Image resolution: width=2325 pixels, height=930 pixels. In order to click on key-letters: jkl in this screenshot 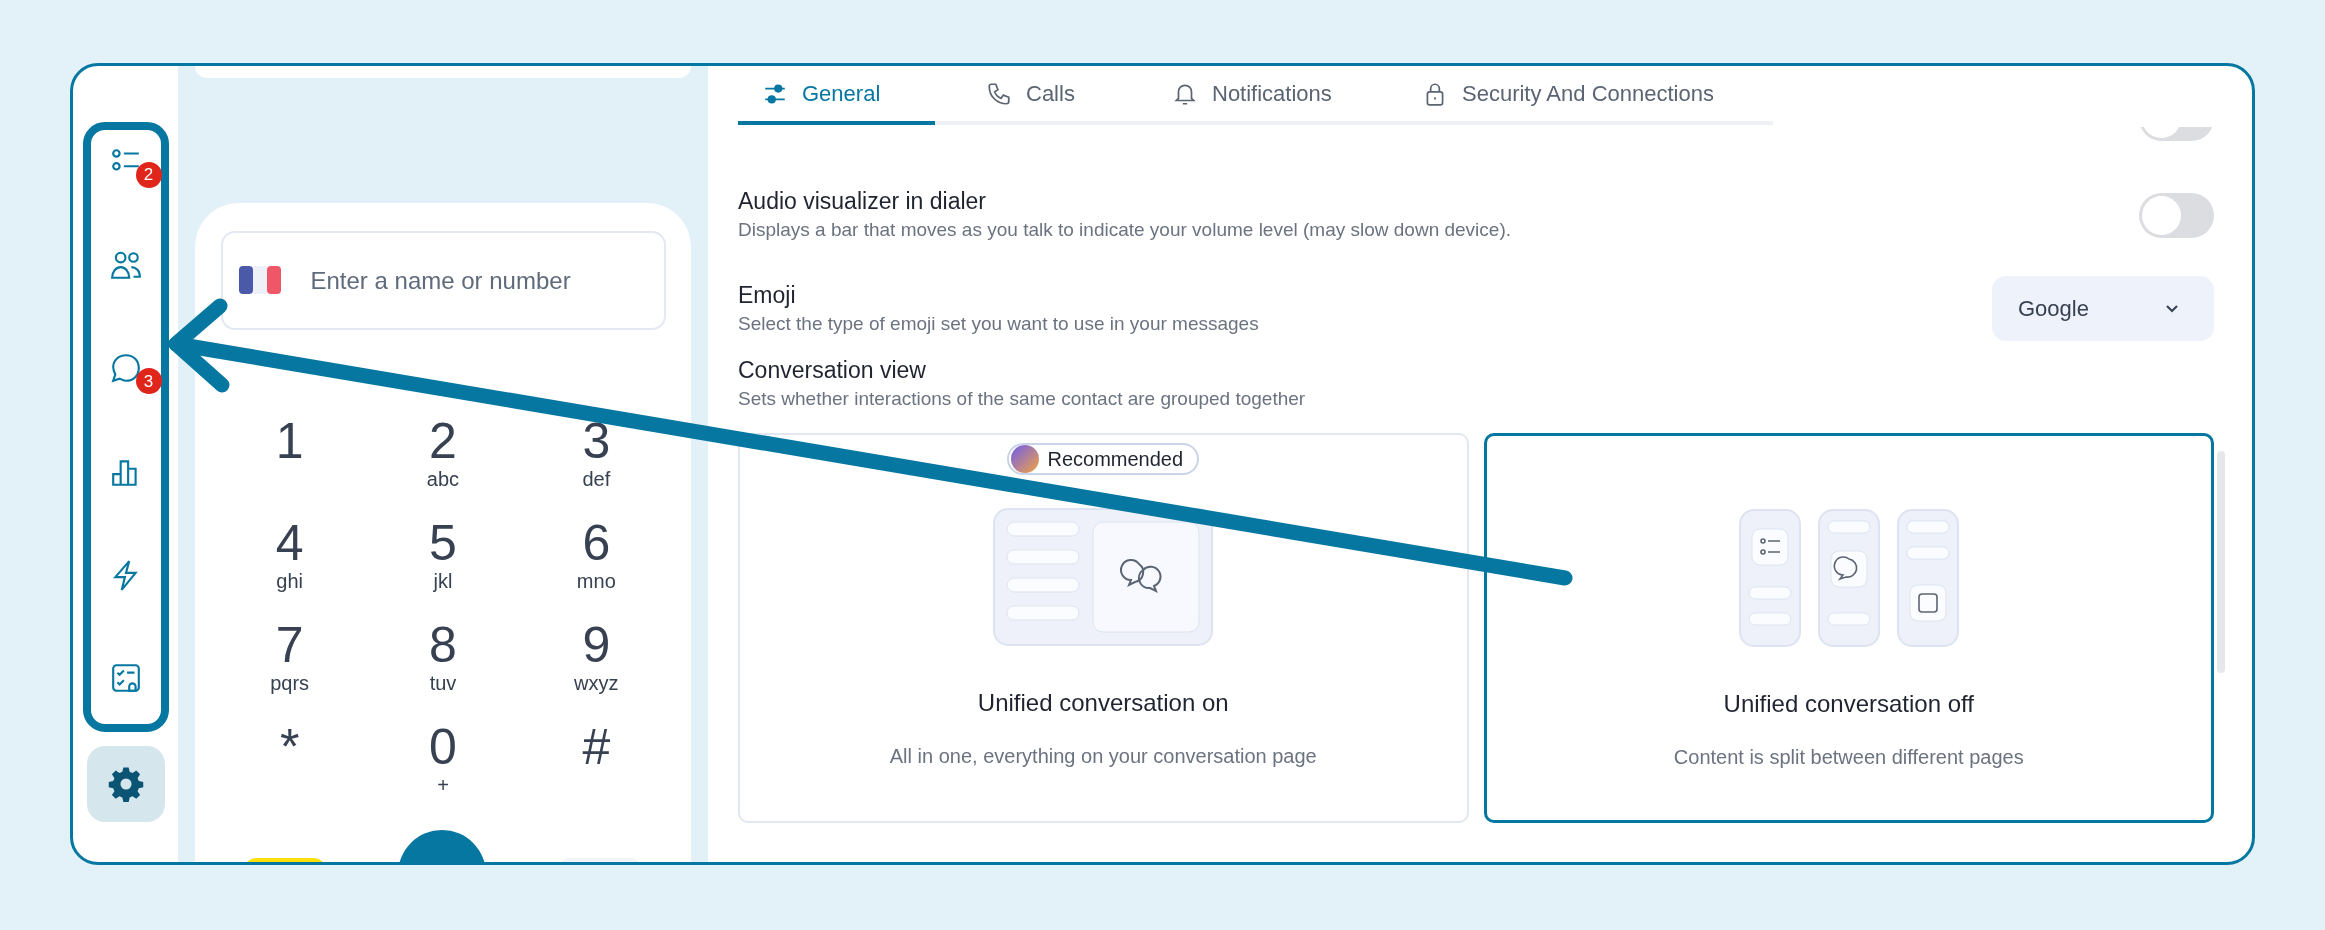, I will do `click(443, 581)`.